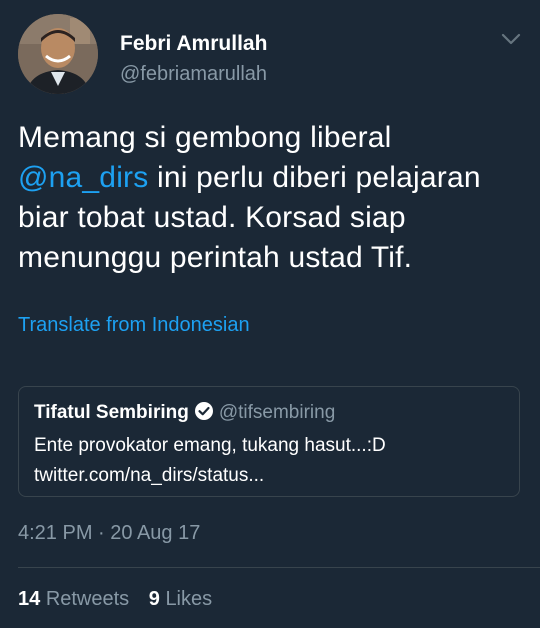 This screenshot has height=628, width=540. Describe the element at coordinates (154, 599) in the screenshot. I see `likes-count: 9` at that location.